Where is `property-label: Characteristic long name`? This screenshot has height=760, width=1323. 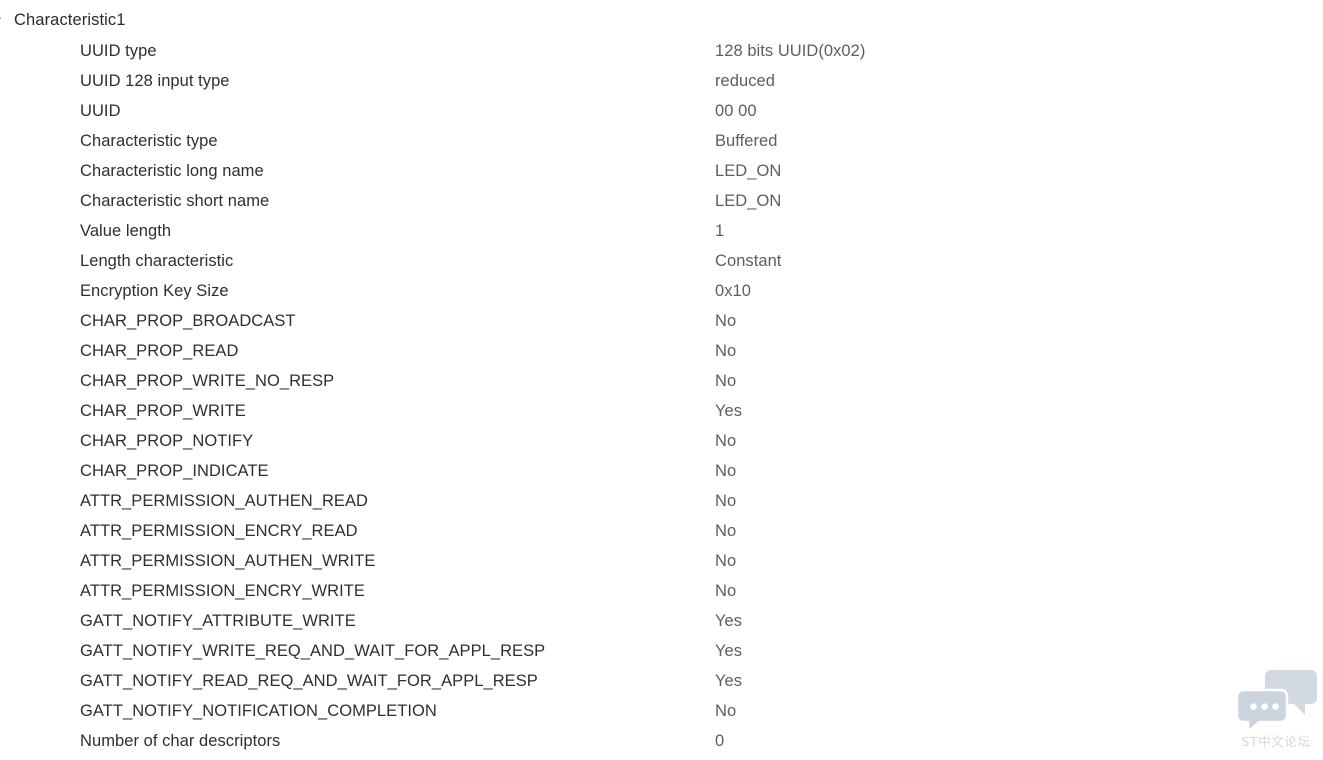 property-label: Characteristic long name is located at coordinates (172, 171).